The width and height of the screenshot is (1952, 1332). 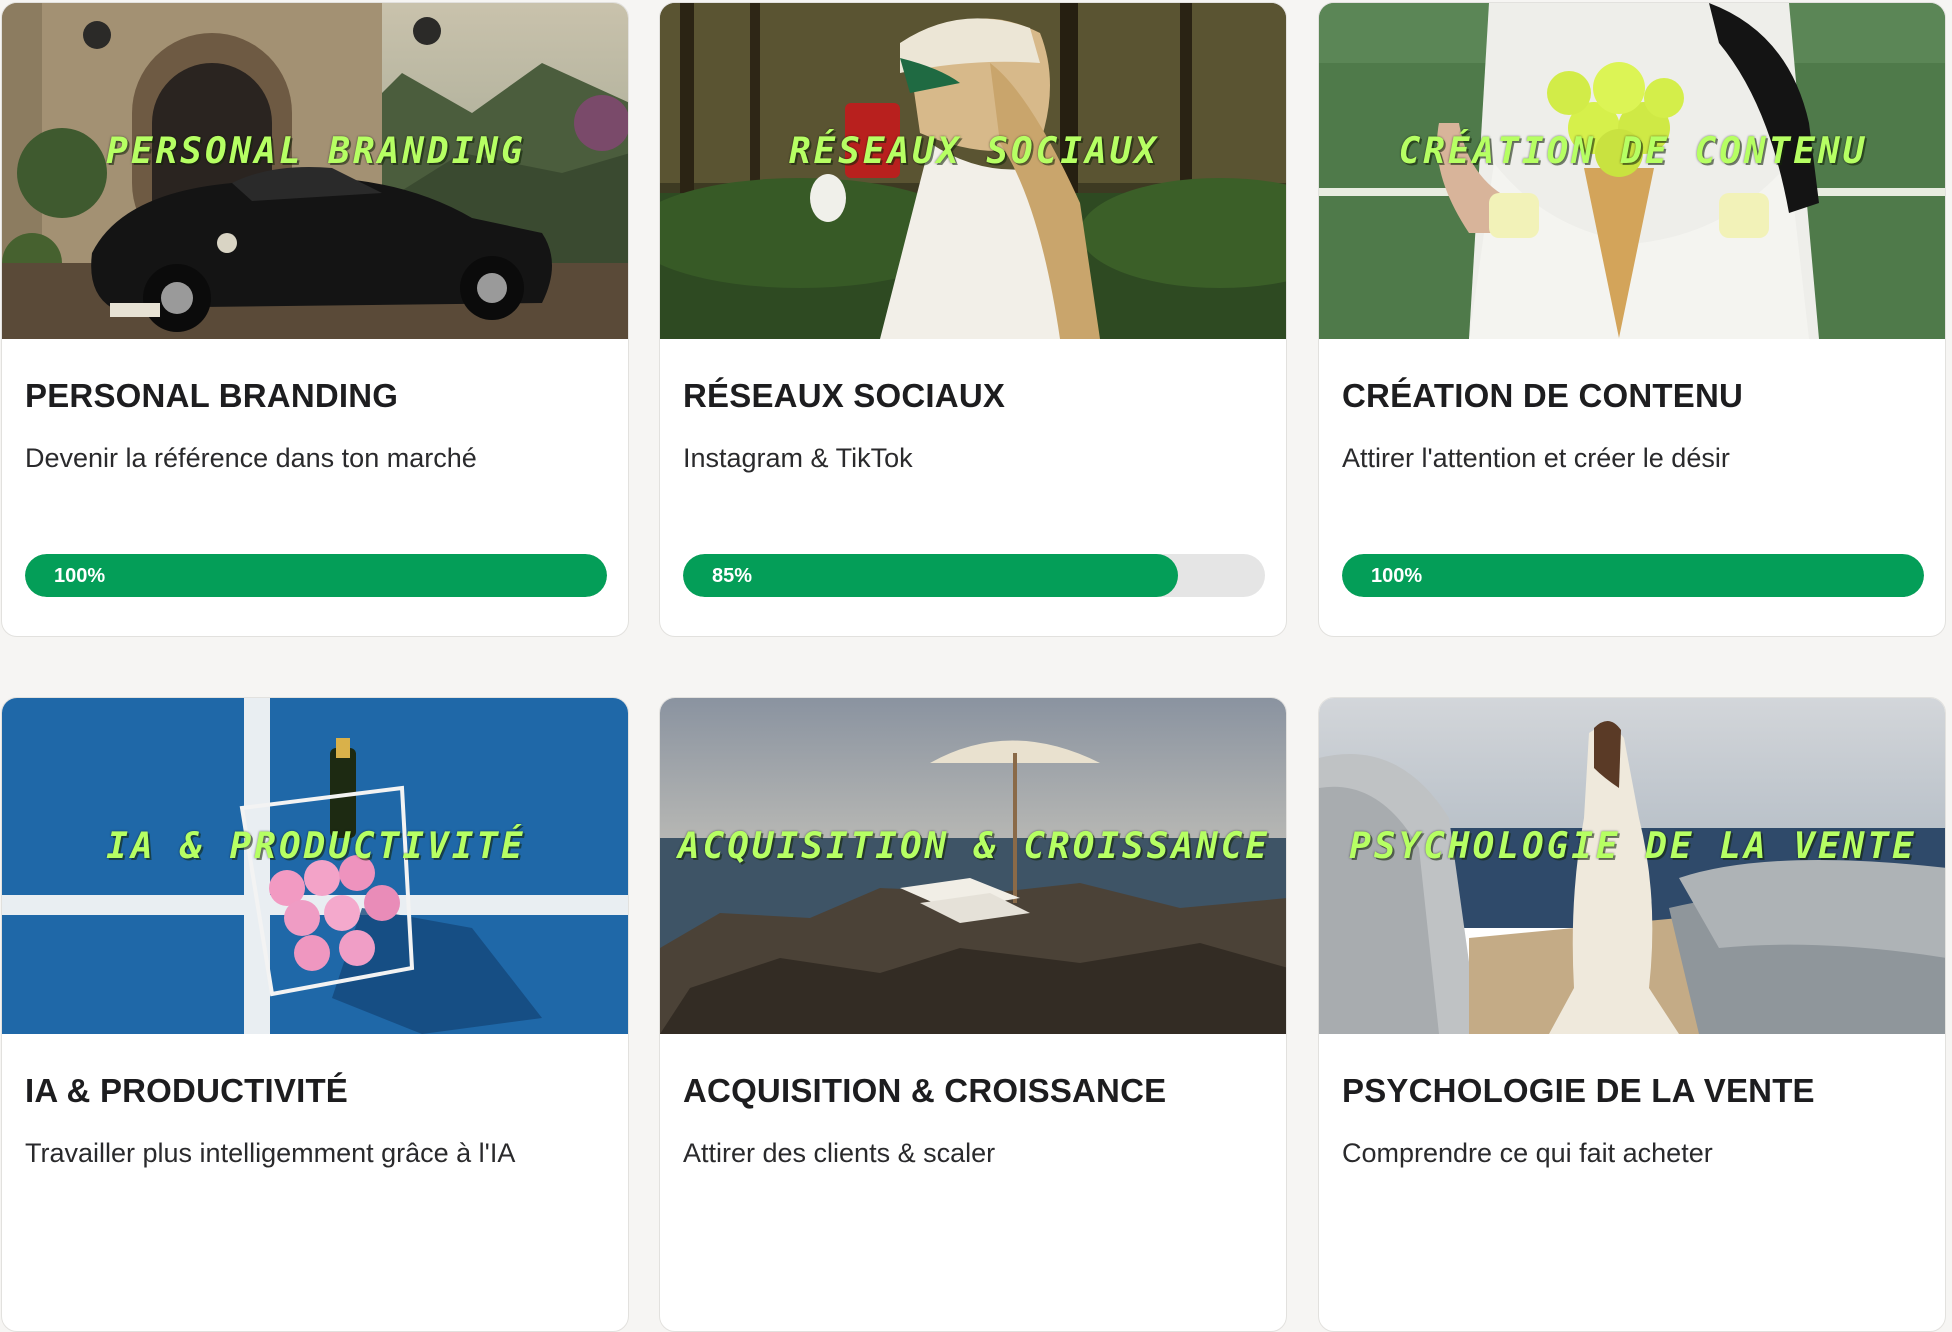 I want to click on course-title: PERSONAL BRANDING, so click(x=212, y=395).